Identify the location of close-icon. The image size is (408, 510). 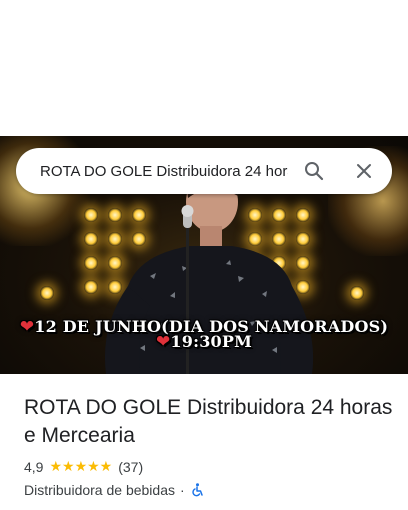
(364, 171).